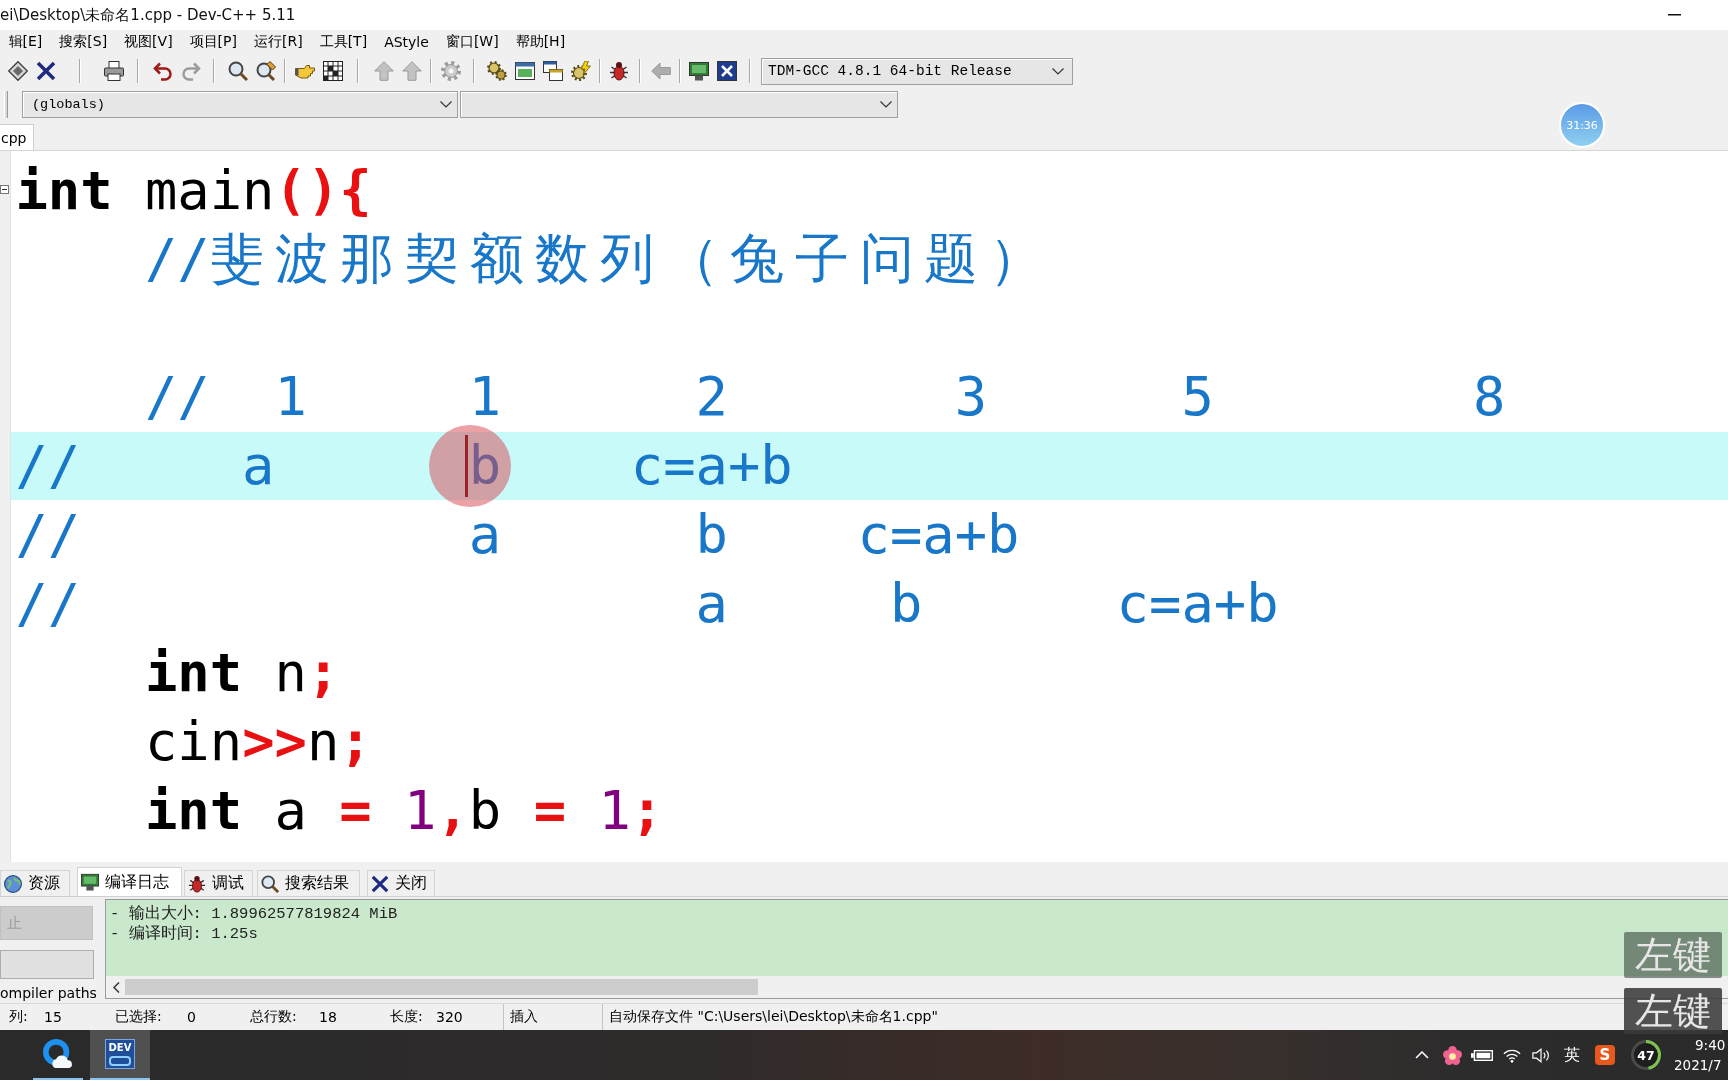  I want to click on log-line: - 编译时间: 1.25s, so click(184, 934).